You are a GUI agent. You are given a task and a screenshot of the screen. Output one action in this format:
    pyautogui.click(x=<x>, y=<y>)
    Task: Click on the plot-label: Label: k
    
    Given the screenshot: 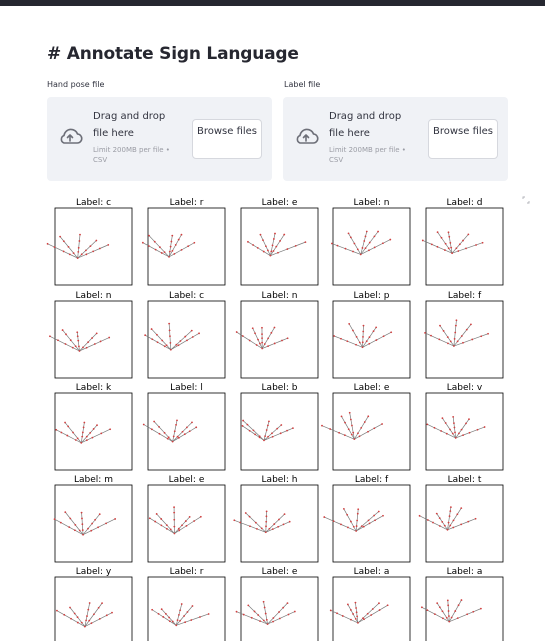 What is the action you would take?
    pyautogui.click(x=94, y=388)
    